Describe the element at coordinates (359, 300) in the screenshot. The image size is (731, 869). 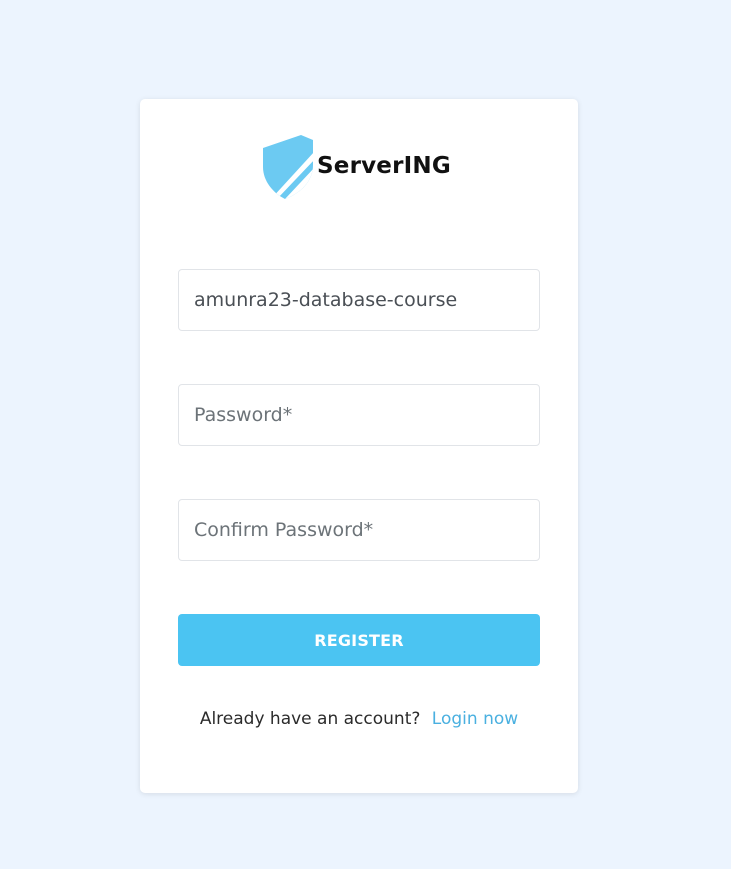
I see `username-field` at that location.